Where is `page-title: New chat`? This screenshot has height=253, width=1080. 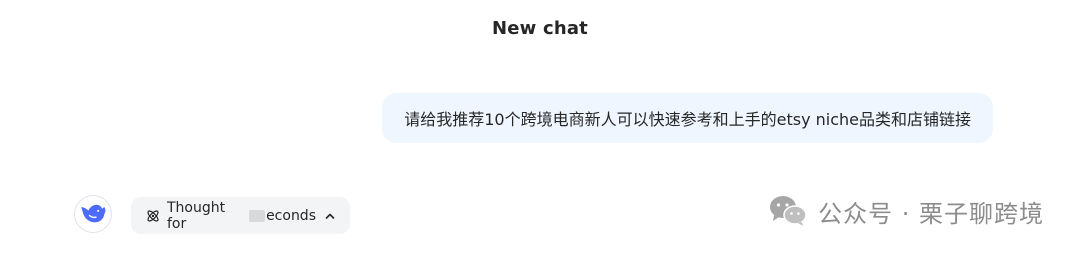 page-title: New chat is located at coordinates (539, 28).